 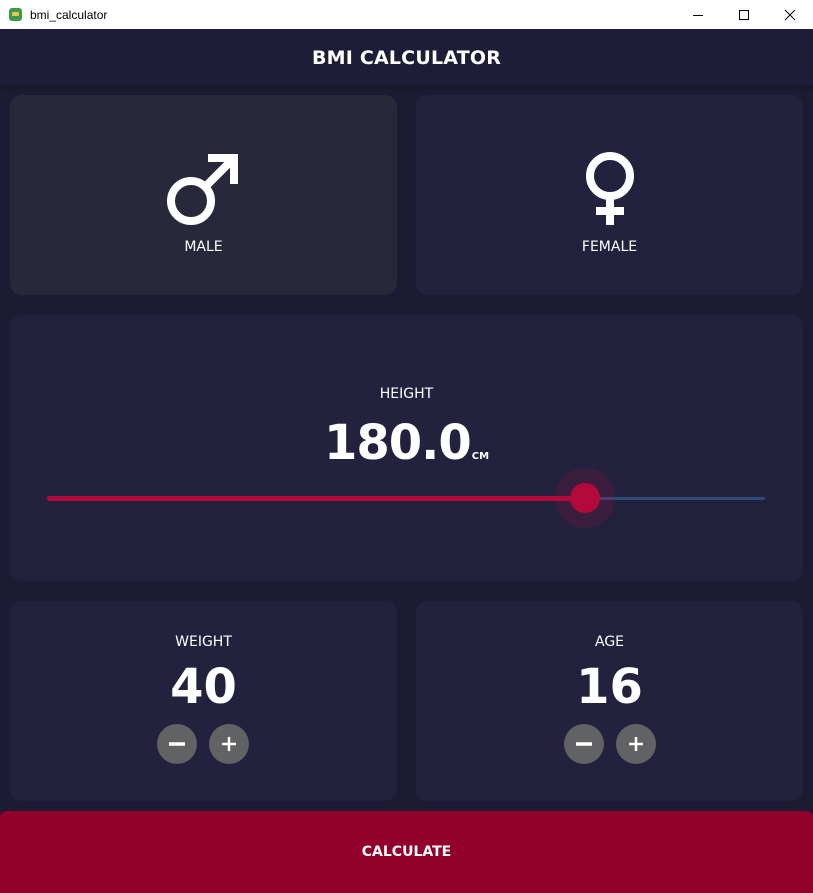 I want to click on height-readout: 180.0CM, so click(x=406, y=443).